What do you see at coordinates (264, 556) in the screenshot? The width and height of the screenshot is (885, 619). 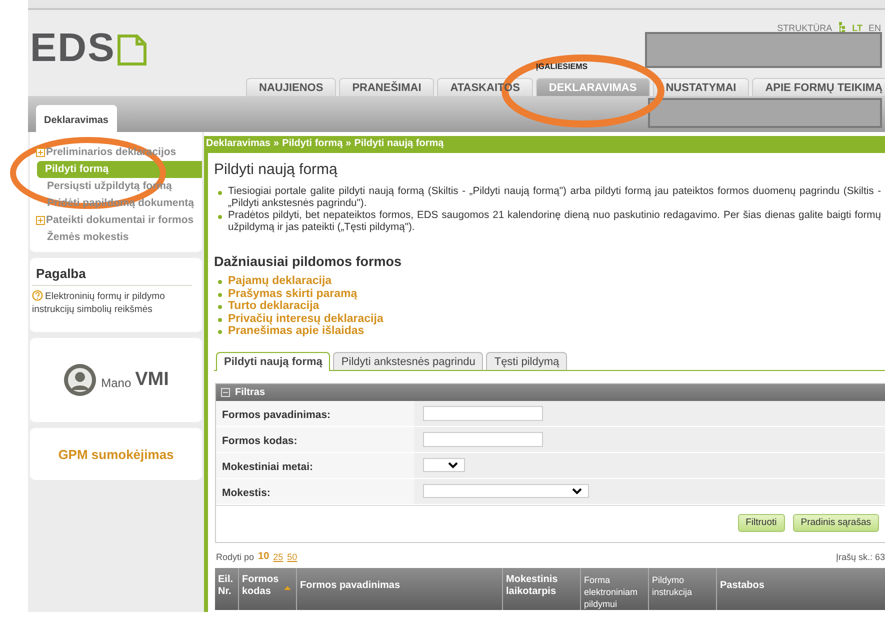 I see `page-size-link: 10` at bounding box center [264, 556].